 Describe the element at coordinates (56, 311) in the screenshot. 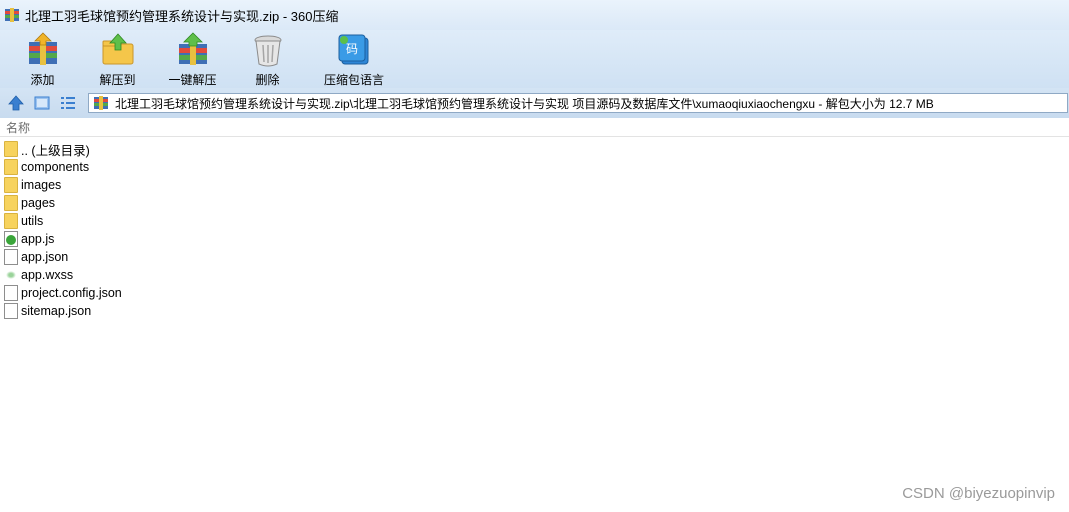

I see `file-name: sitemap.json` at that location.